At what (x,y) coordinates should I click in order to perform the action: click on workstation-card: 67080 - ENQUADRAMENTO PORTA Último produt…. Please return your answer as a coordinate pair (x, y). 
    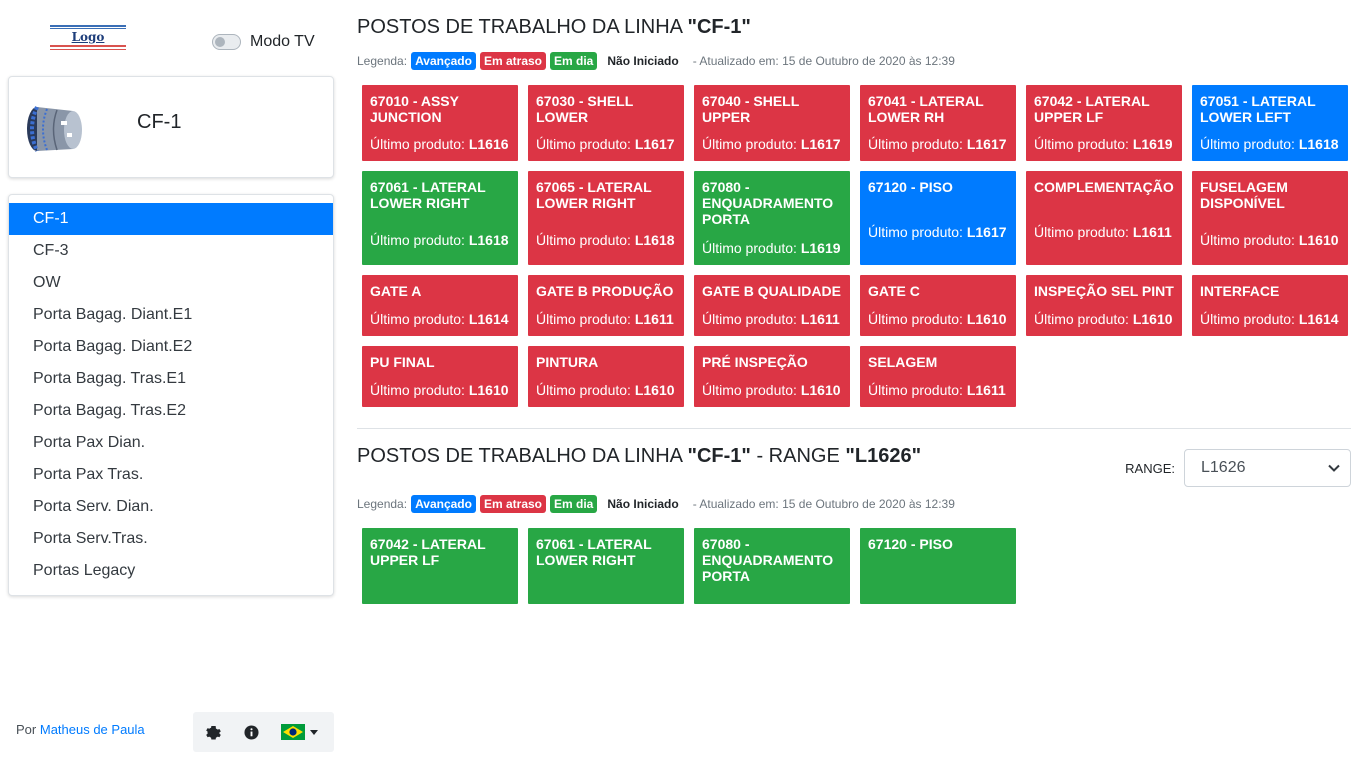
    Looking at the image, I should click on (772, 218).